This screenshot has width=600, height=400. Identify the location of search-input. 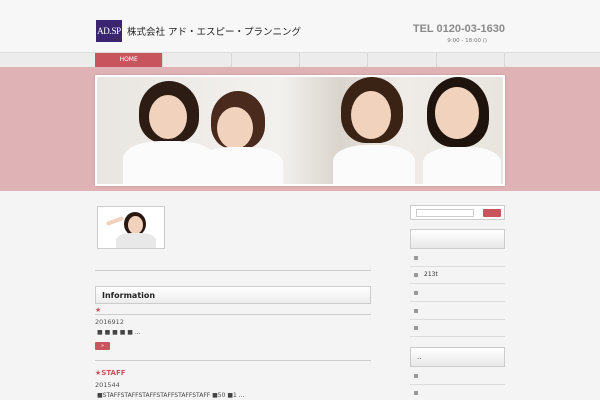
(445, 213).